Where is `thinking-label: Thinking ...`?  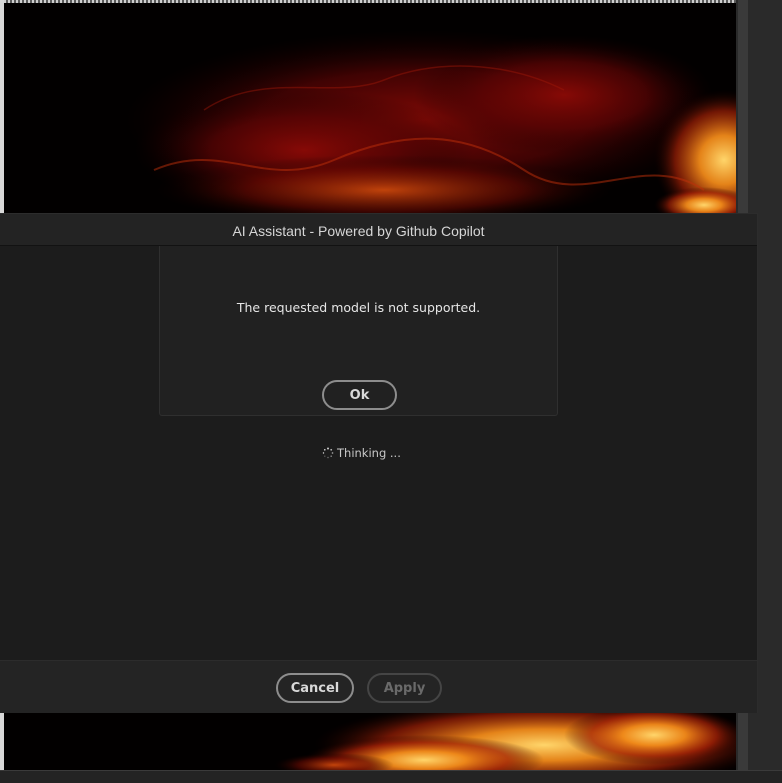 thinking-label: Thinking ... is located at coordinates (369, 453).